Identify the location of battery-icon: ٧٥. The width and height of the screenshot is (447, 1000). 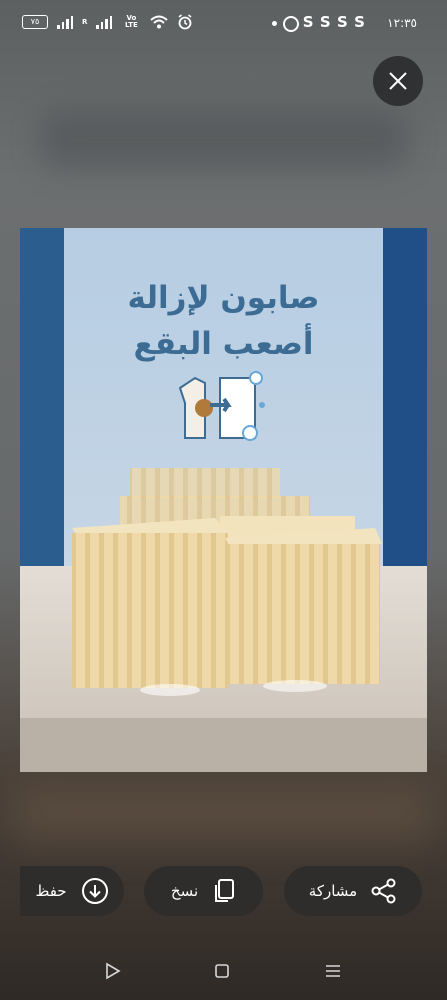
(35, 22).